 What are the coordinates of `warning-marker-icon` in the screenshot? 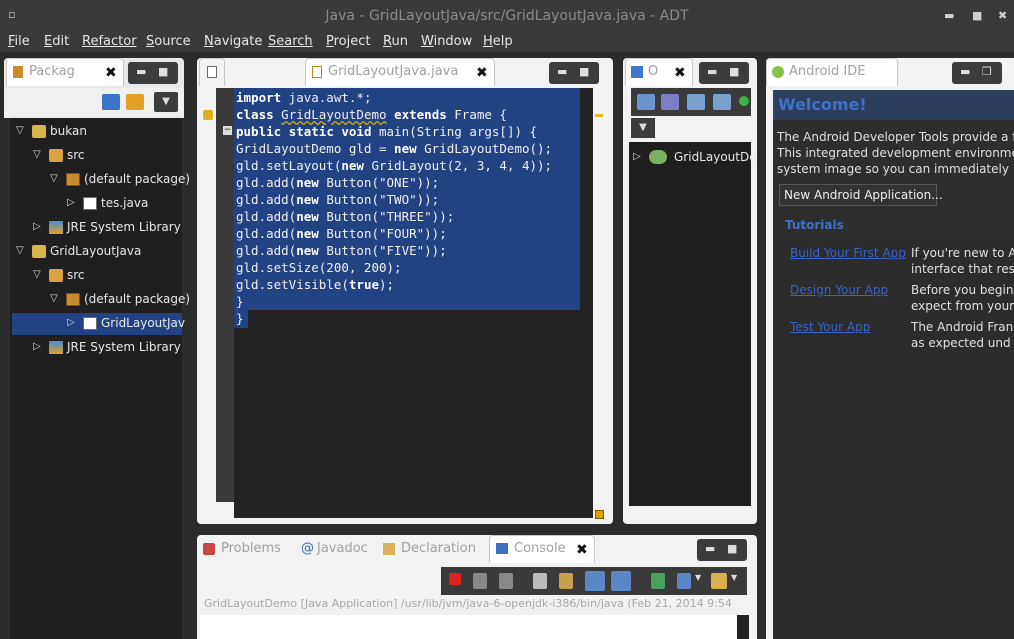 It's located at (208, 115).